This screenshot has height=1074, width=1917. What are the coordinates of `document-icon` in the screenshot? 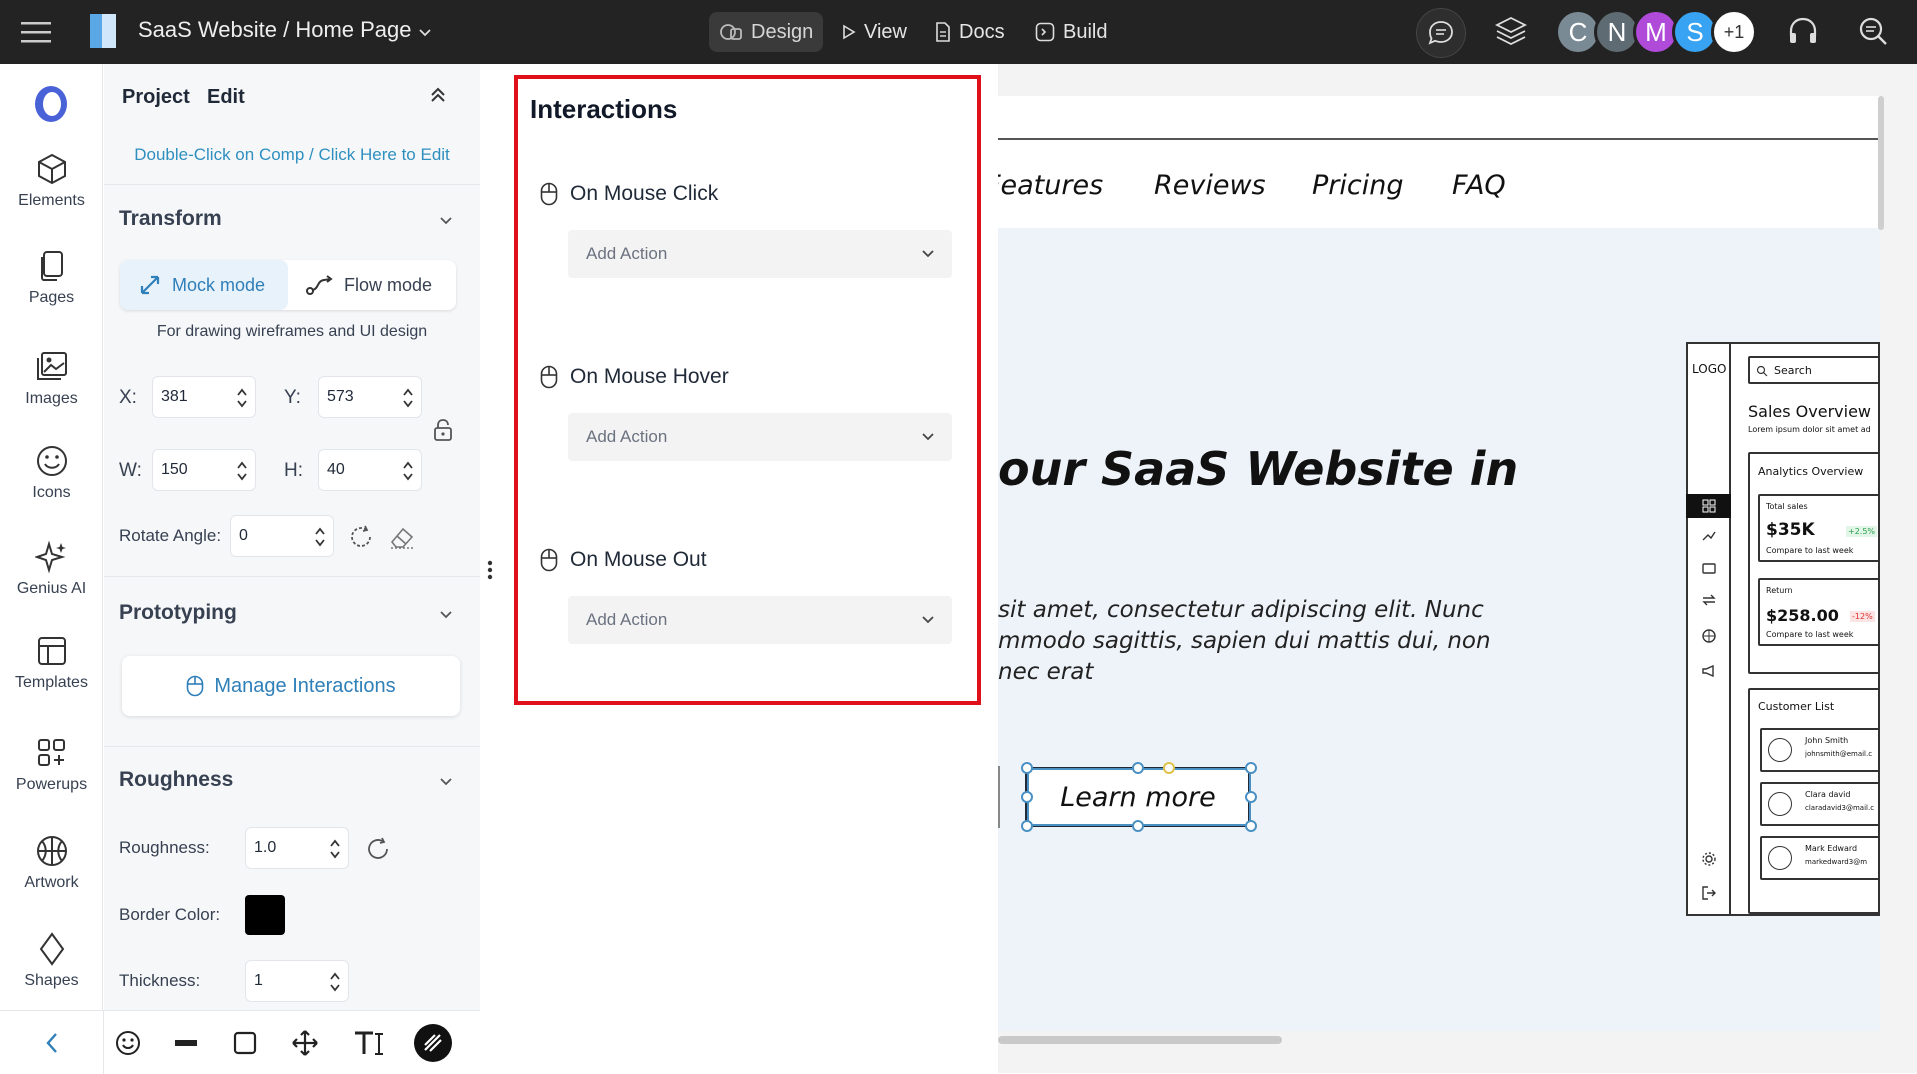 It's located at (943, 32).